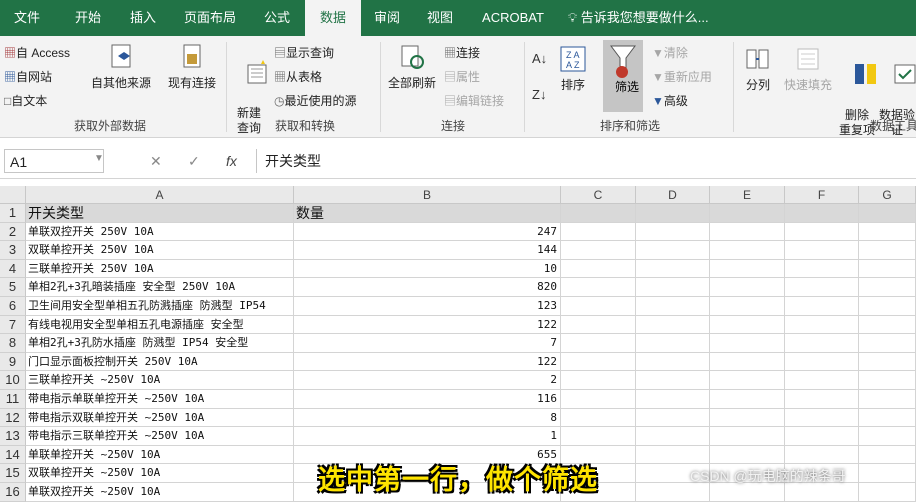  Describe the element at coordinates (427, 399) in the screenshot. I see `cell-quantity: 116` at that location.